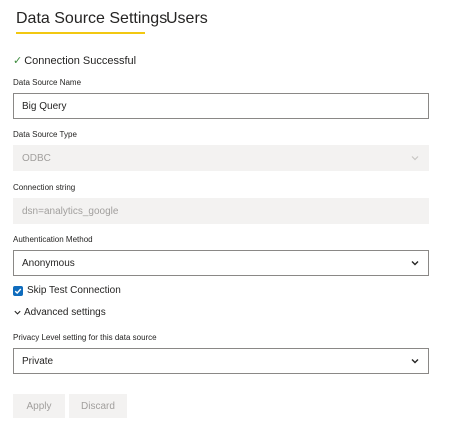  What do you see at coordinates (65, 312) in the screenshot?
I see `advanced-settings-label: Advanced settings` at bounding box center [65, 312].